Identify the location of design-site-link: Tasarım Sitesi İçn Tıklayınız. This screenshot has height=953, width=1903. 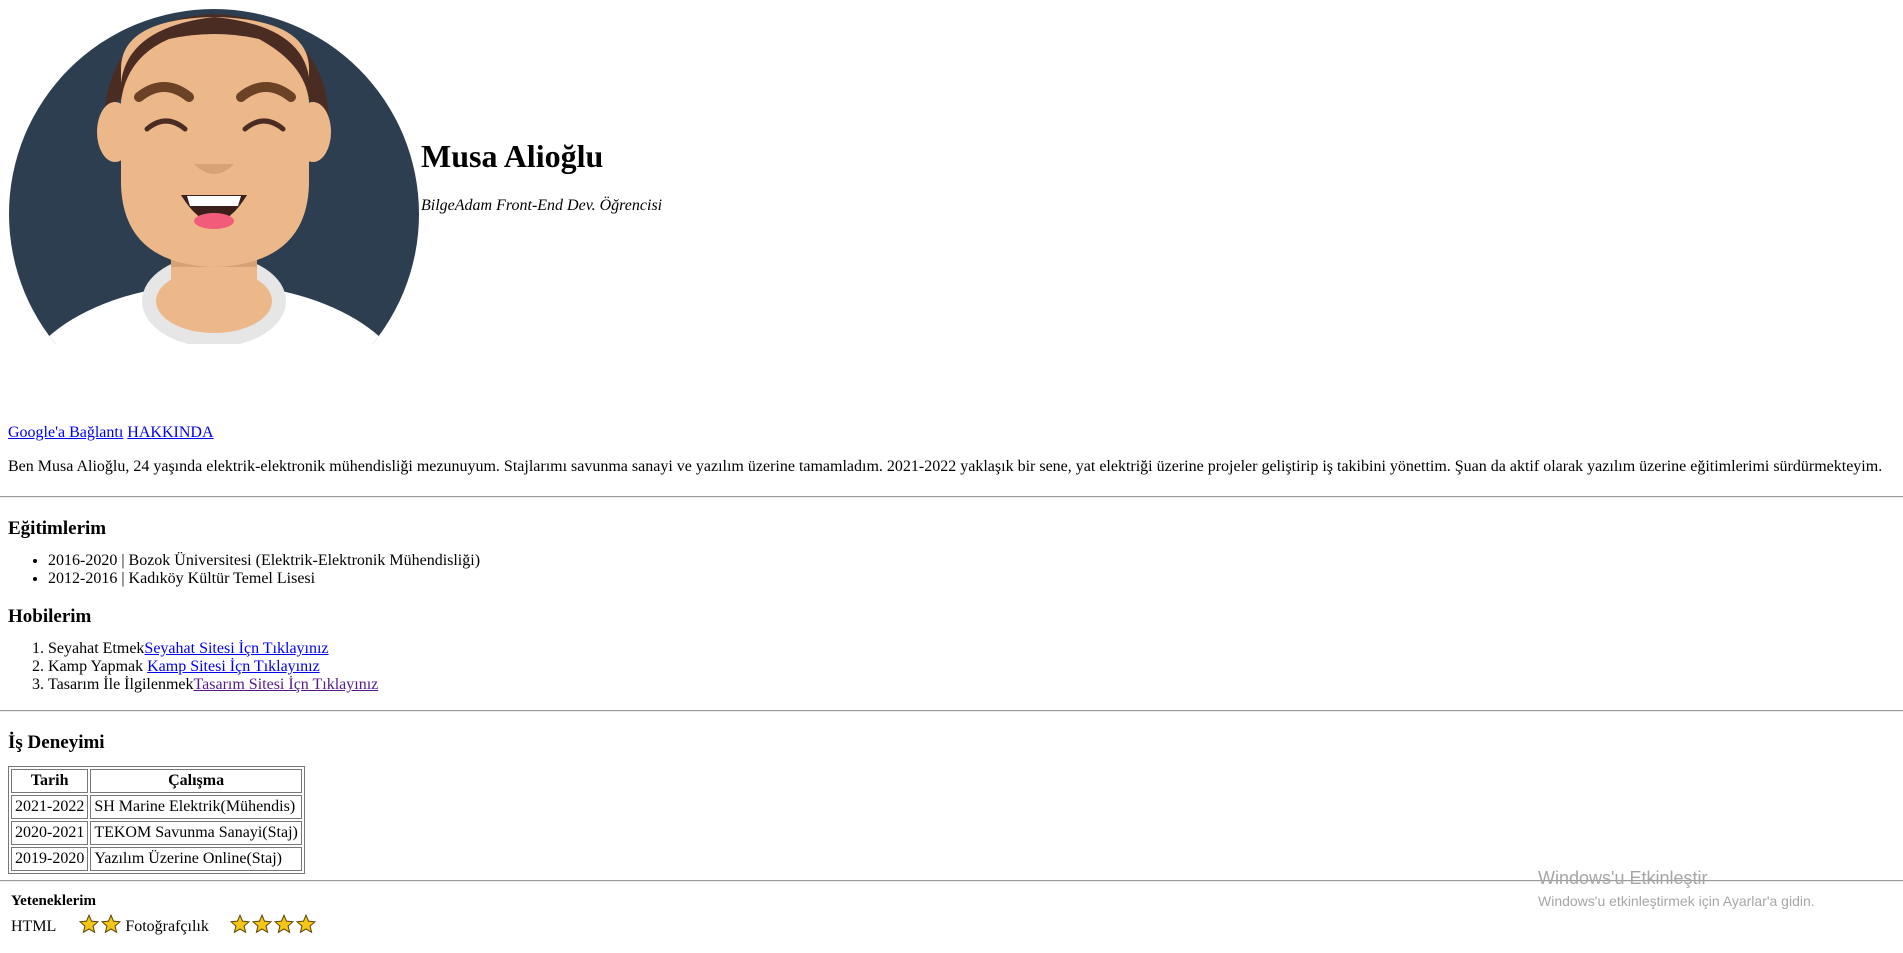
(286, 684).